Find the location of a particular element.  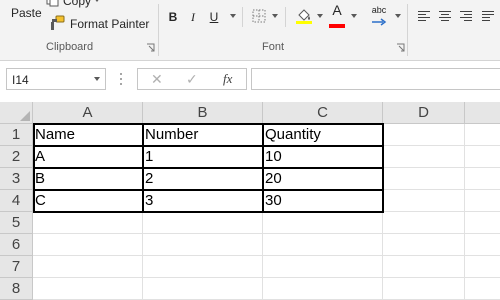

borders-dropdown-arrow-icon is located at coordinates (275, 16).